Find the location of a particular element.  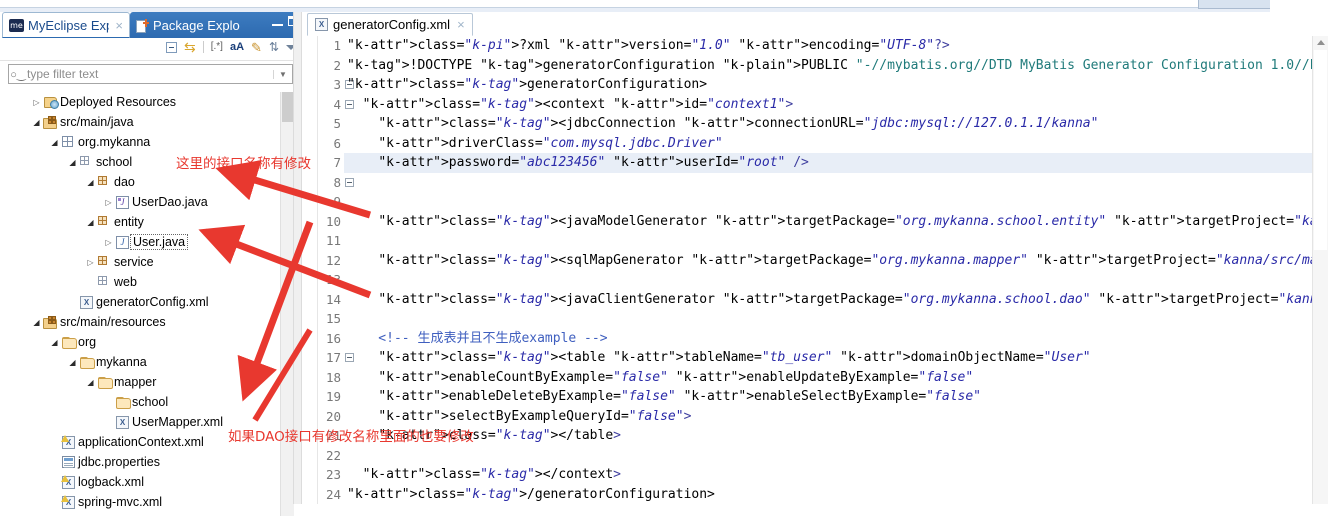

editor-marker-gutter is located at coordinates (310, 270).